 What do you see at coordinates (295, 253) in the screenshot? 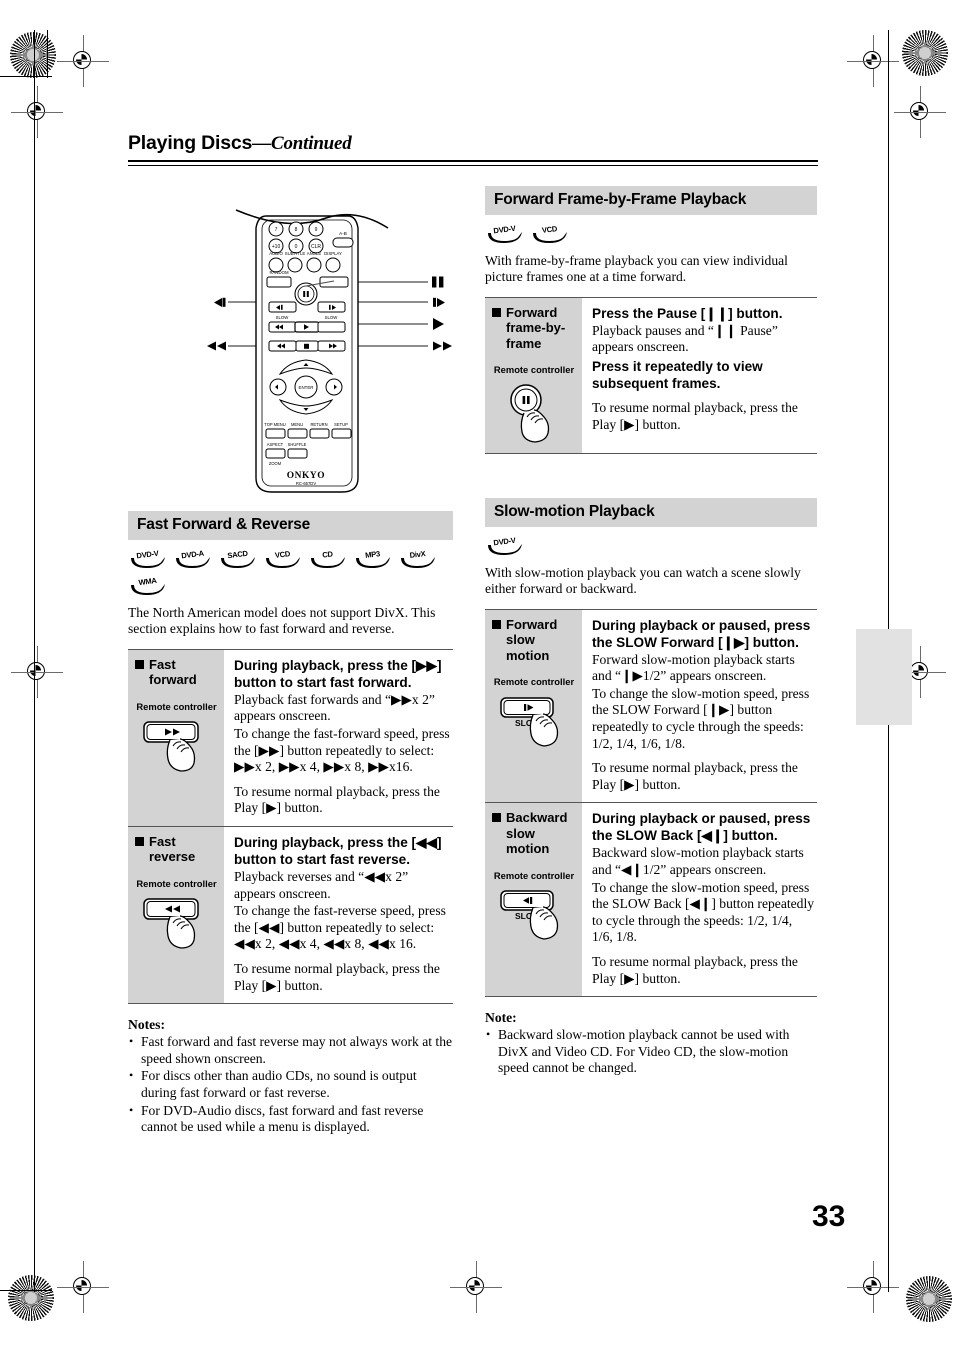
I see `svg-text: SUBTITLE` at bounding box center [295, 253].